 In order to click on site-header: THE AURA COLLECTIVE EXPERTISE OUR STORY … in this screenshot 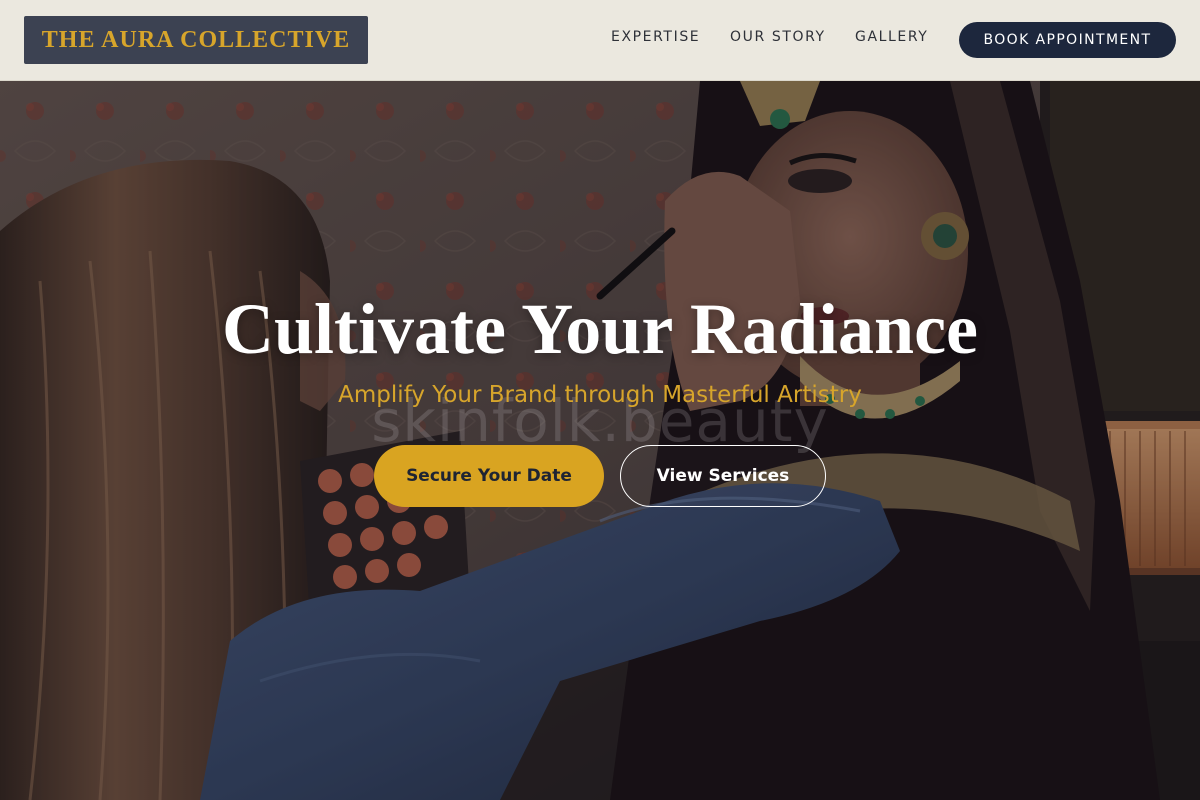, I will do `click(600, 40)`.